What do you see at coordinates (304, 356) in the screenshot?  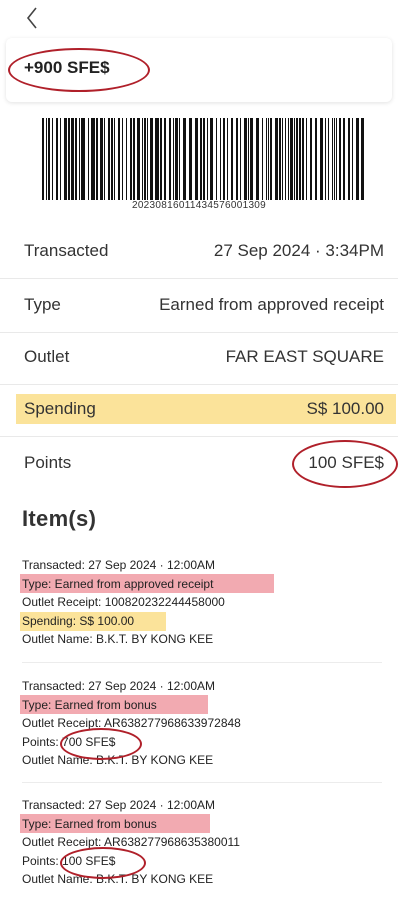 I see `outlet-value: FAR EAST SQUARE` at bounding box center [304, 356].